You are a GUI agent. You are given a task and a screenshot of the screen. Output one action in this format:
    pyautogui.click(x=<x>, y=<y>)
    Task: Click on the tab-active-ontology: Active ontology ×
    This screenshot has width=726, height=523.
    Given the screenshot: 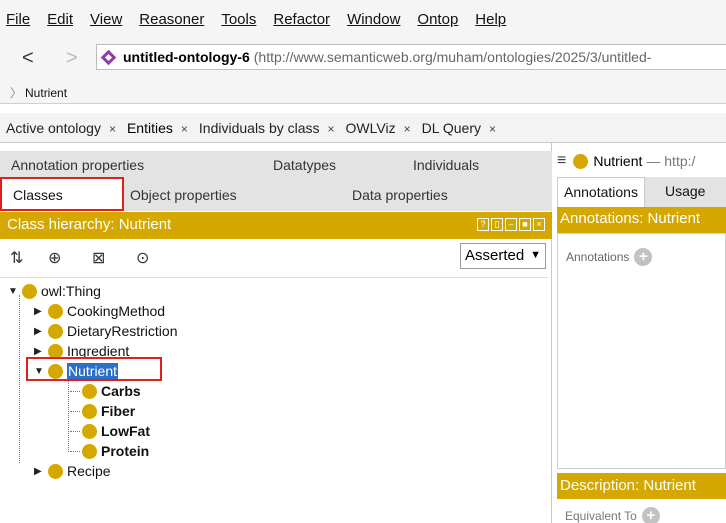 What is the action you would take?
    pyautogui.click(x=61, y=128)
    